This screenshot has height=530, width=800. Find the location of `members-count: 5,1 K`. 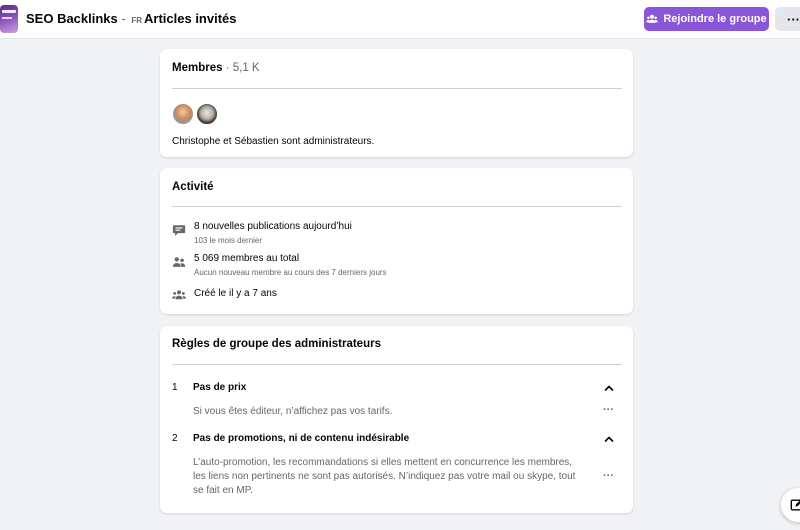

members-count: 5,1 K is located at coordinates (246, 68).